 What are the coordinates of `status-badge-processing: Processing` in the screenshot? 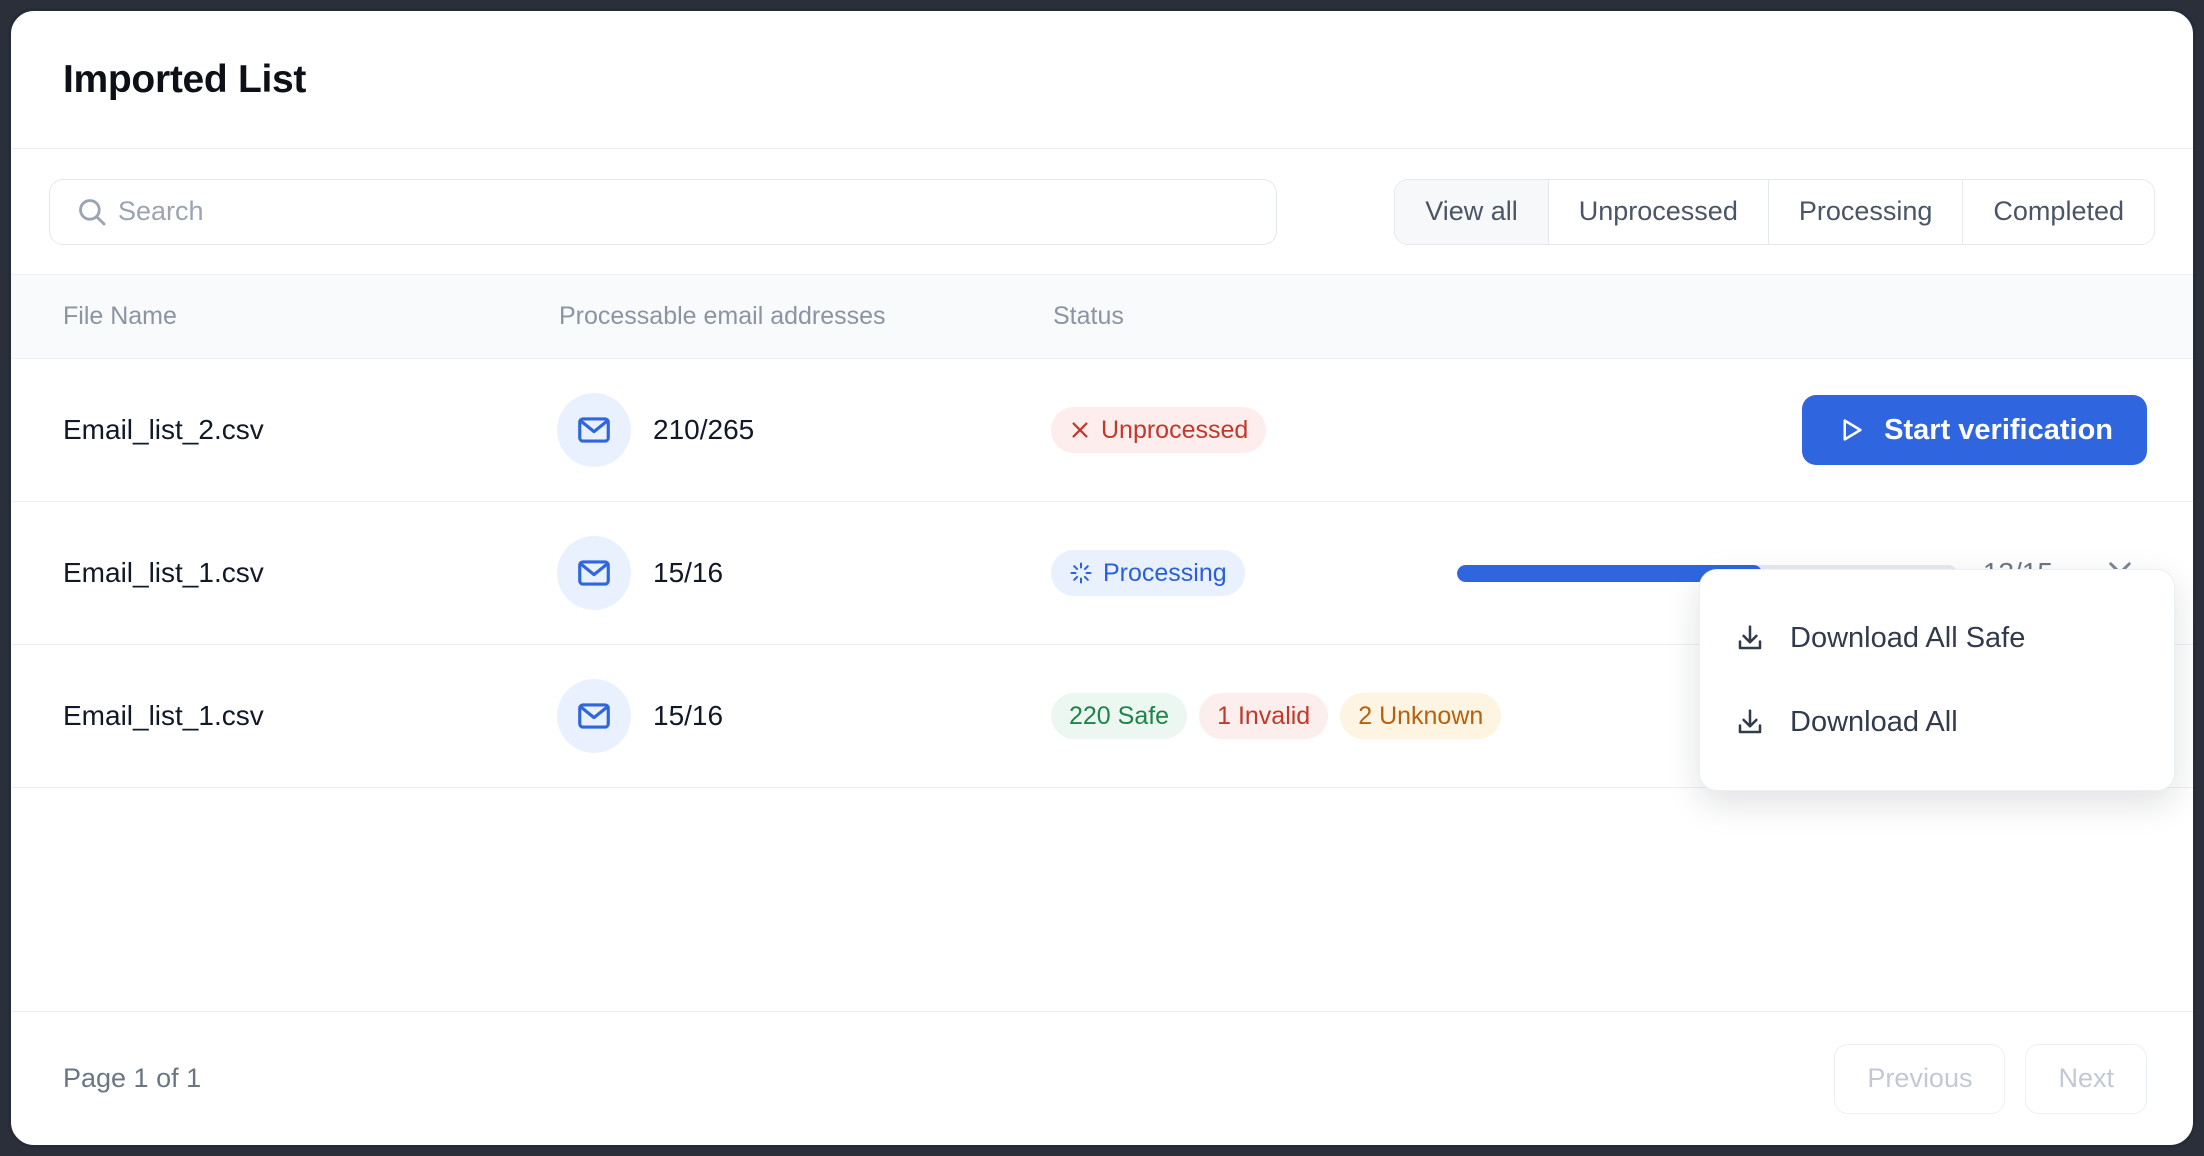 It's located at (1148, 573).